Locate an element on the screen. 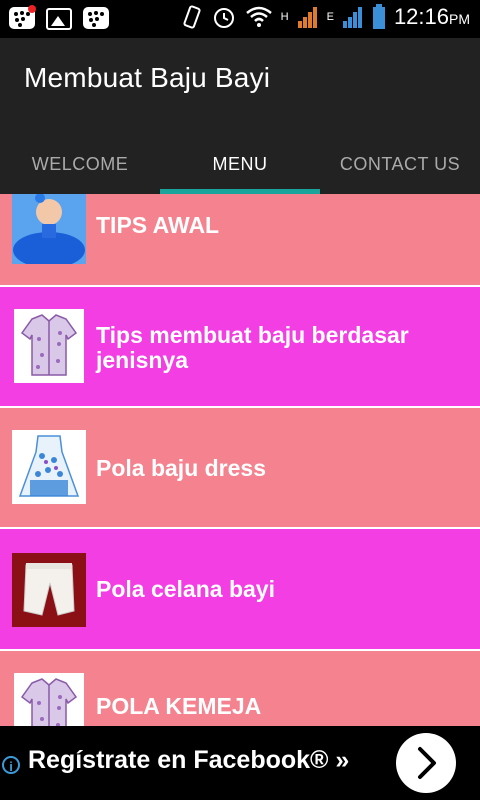  chevron-right-icon is located at coordinates (427, 763).